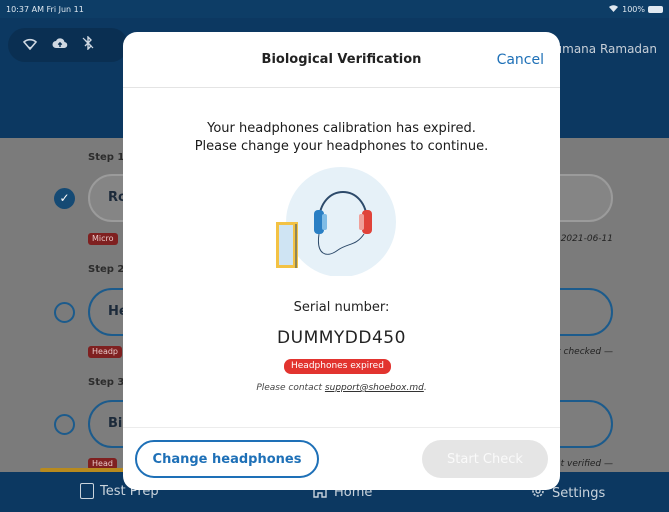 This screenshot has height=512, width=669. Describe the element at coordinates (520, 60) in the screenshot. I see `cancel-button: Cancel` at that location.